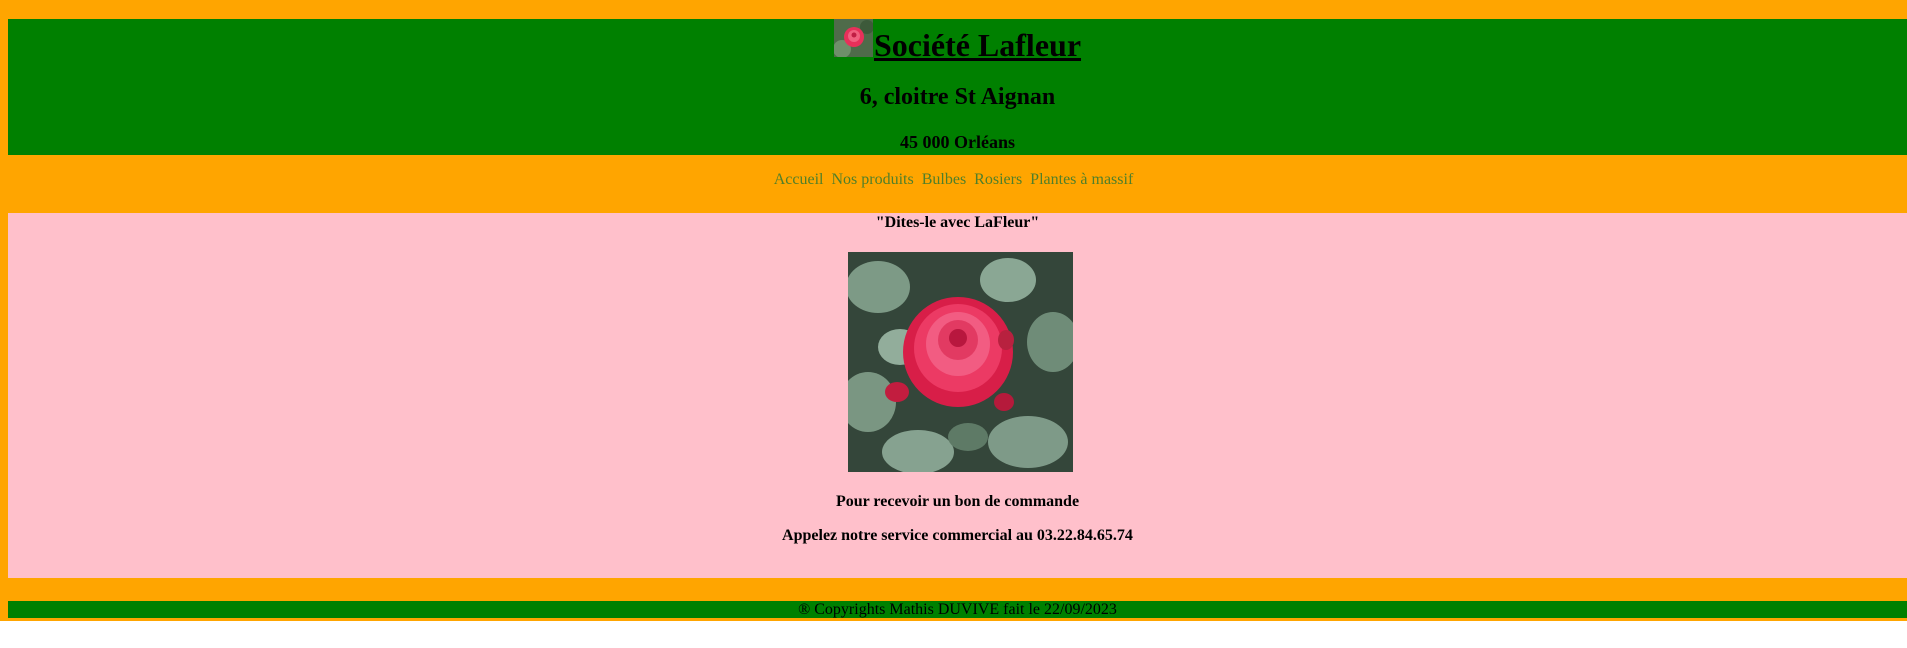 The height and width of the screenshot is (648, 1907). Describe the element at coordinates (957, 97) in the screenshot. I see `address-street: 6, cloitre St Aignan` at that location.